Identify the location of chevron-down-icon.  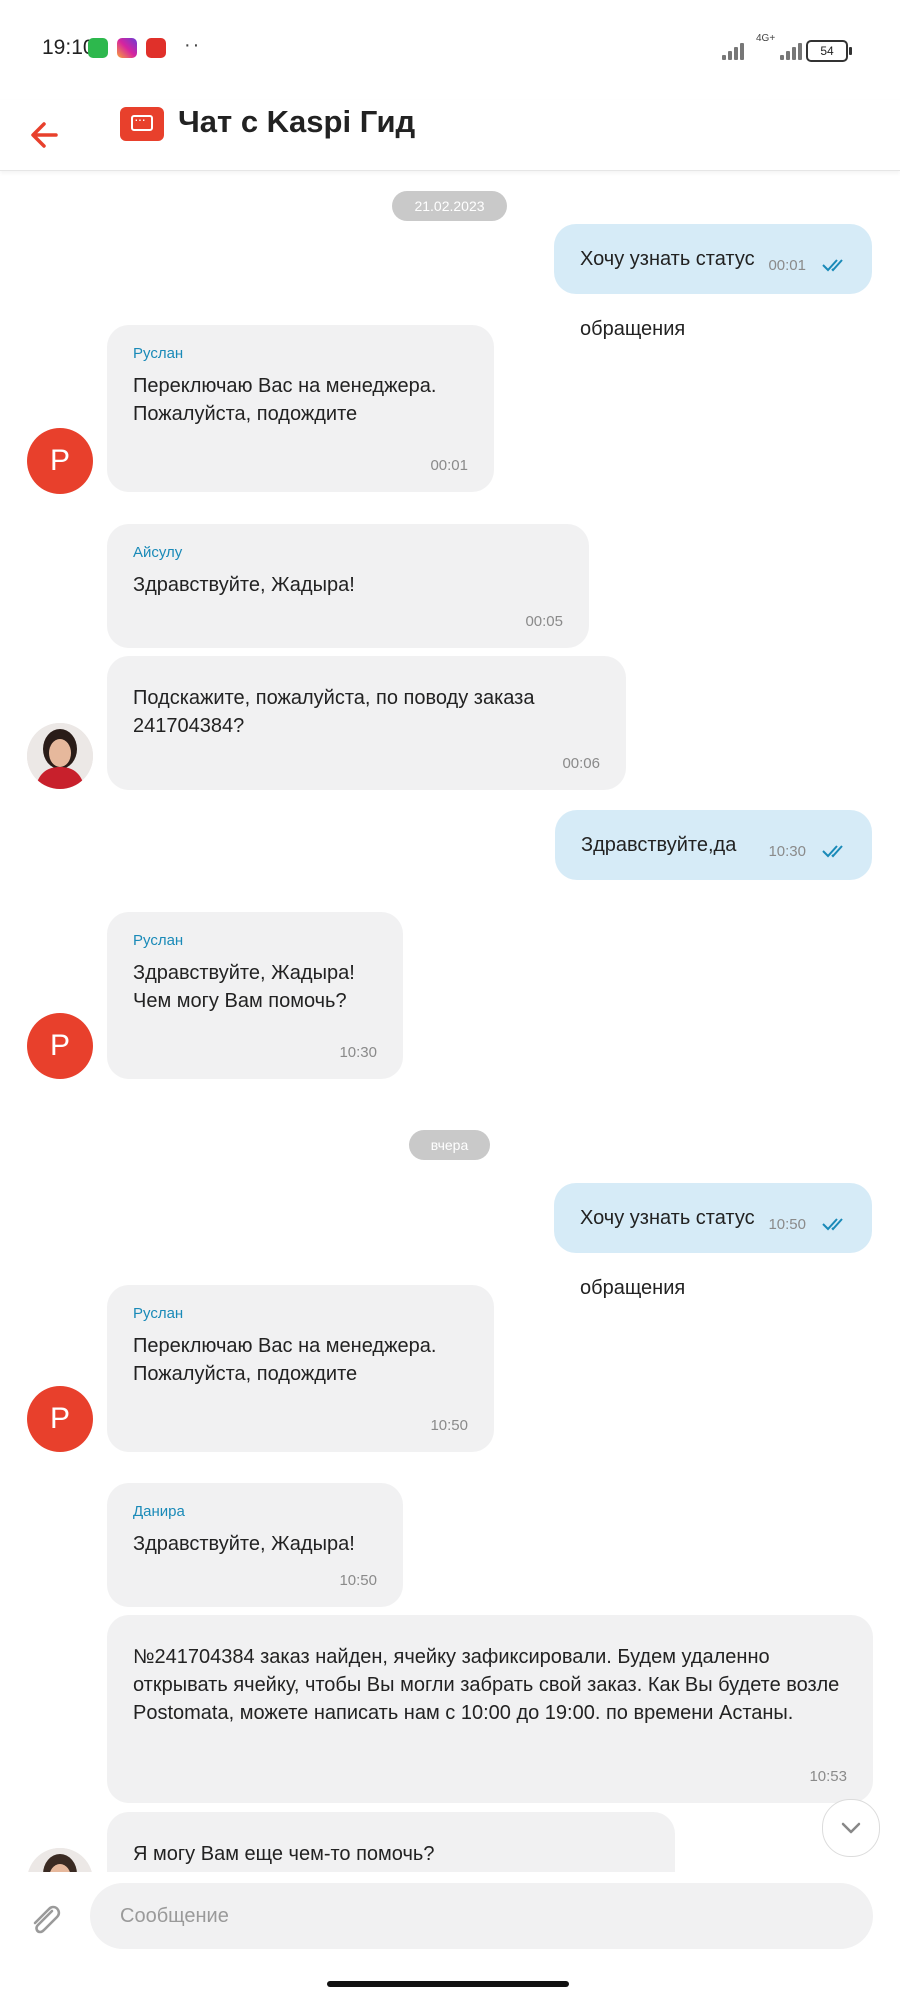
(851, 1828).